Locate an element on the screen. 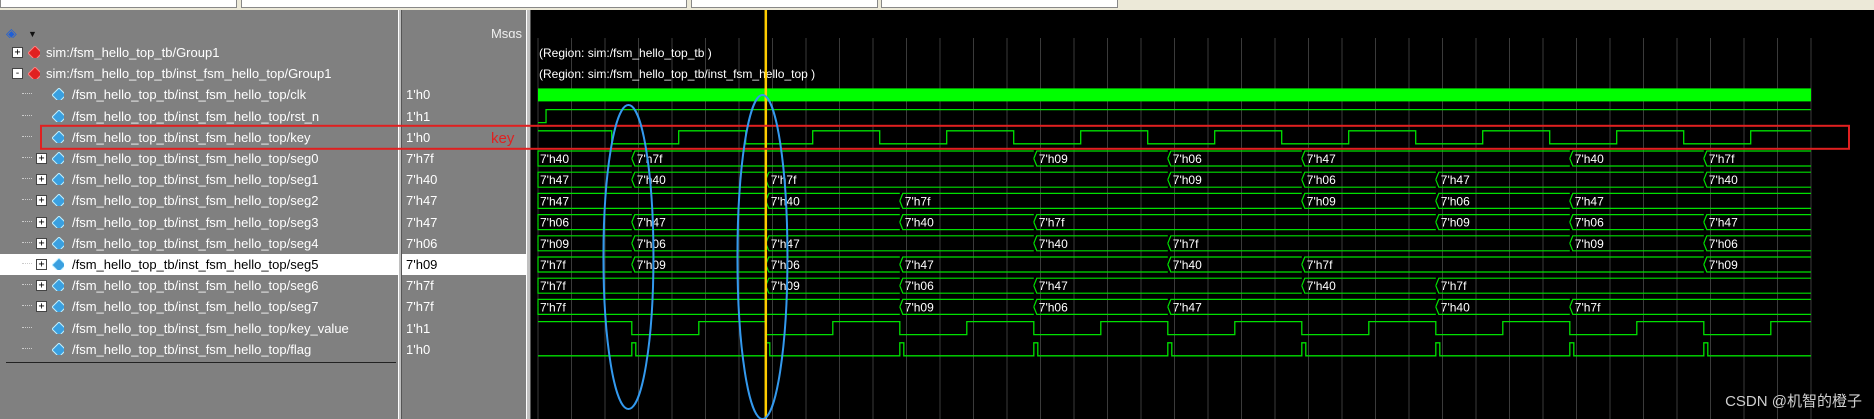 This screenshot has height=419, width=1874. seg0-bus-value: 7'h09 is located at coordinates (1053, 159).